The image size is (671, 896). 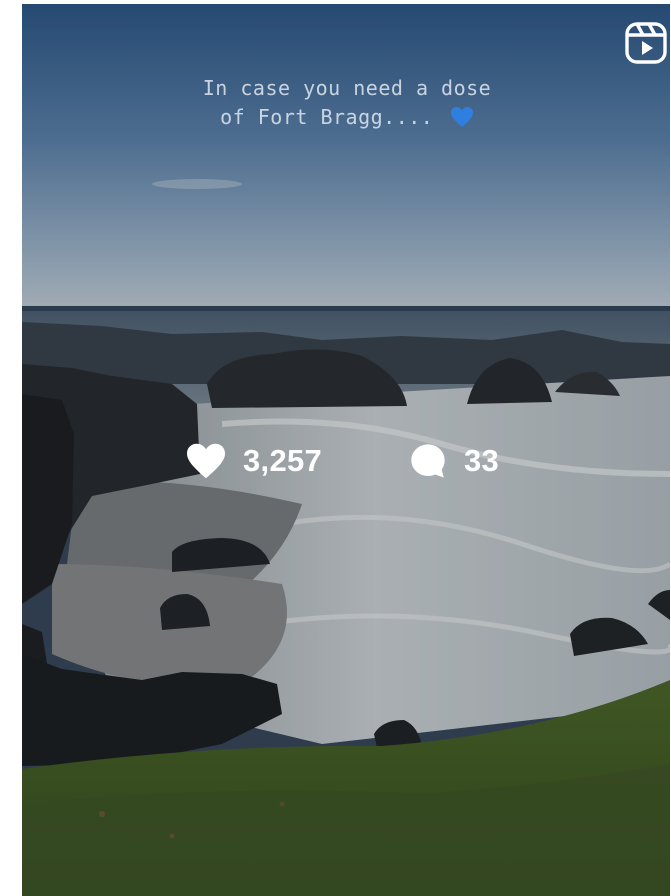 I want to click on reels-icon, so click(x=646, y=43).